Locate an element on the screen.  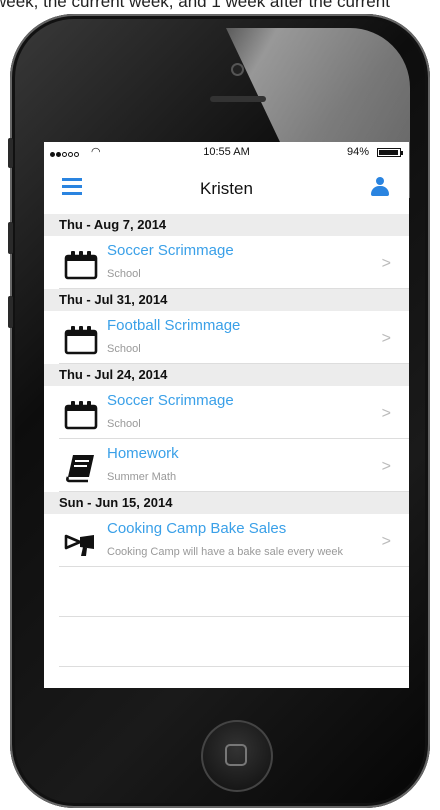
earpiece-speaker is located at coordinates (238, 99).